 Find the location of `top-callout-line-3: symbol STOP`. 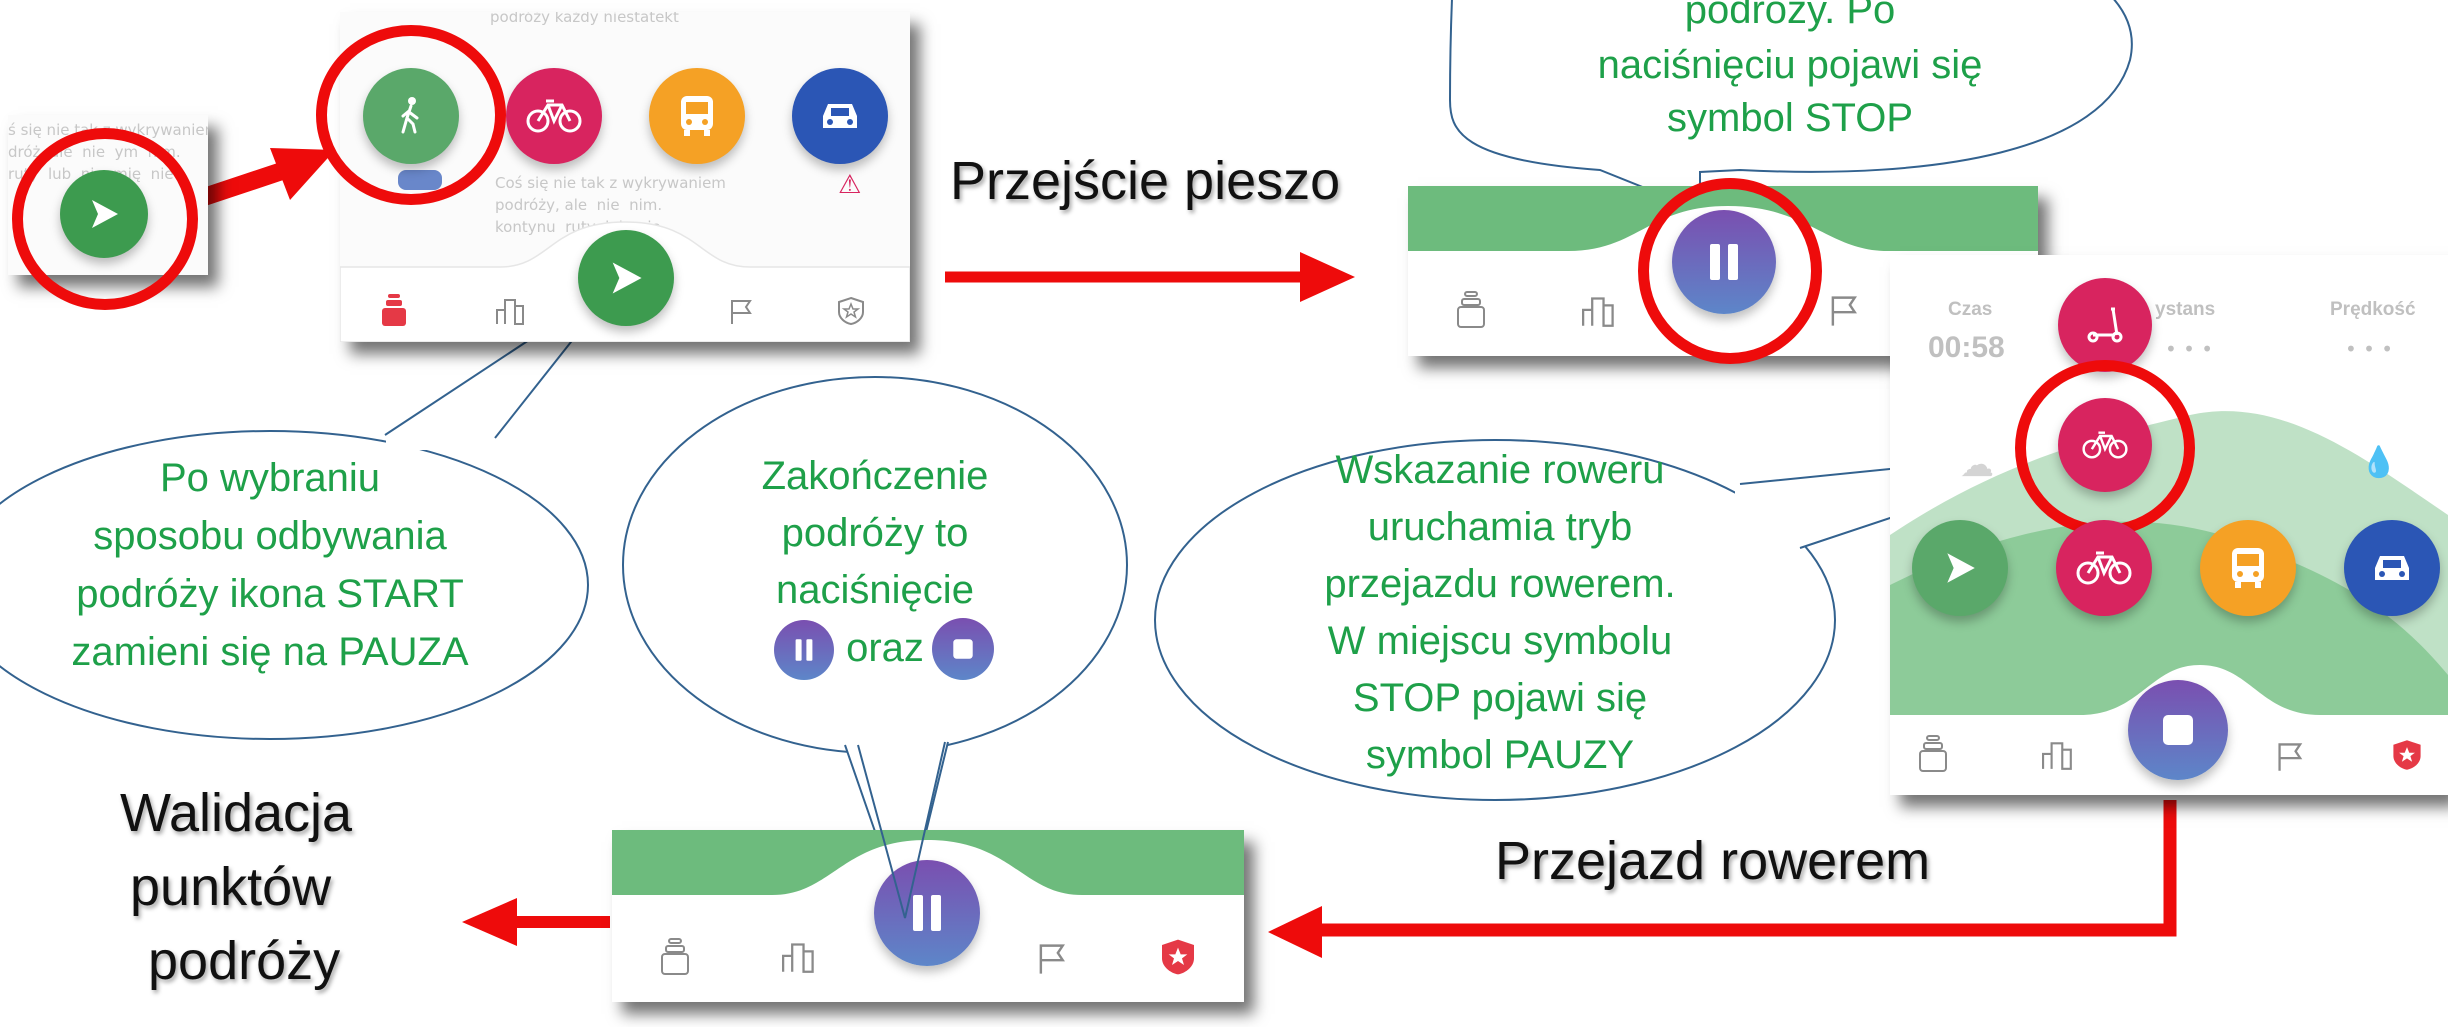

top-callout-line-3: symbol STOP is located at coordinates (1790, 118).